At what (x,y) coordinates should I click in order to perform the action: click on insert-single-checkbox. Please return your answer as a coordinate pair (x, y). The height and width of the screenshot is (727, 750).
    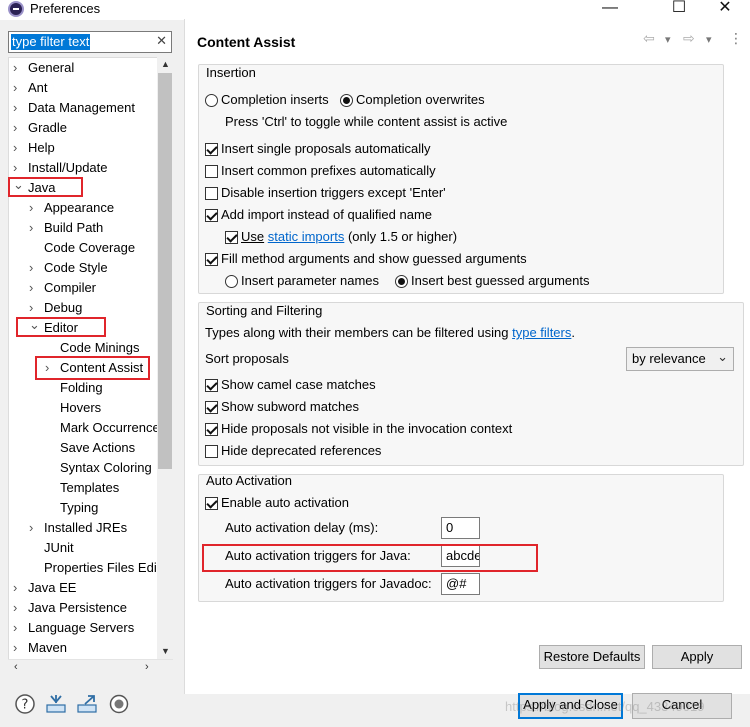
    Looking at the image, I should click on (211, 149).